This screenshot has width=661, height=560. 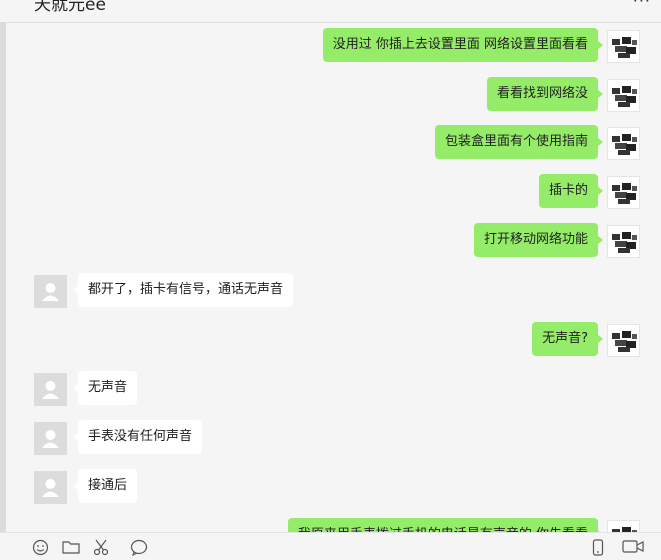 I want to click on folder-icon, so click(x=71, y=549).